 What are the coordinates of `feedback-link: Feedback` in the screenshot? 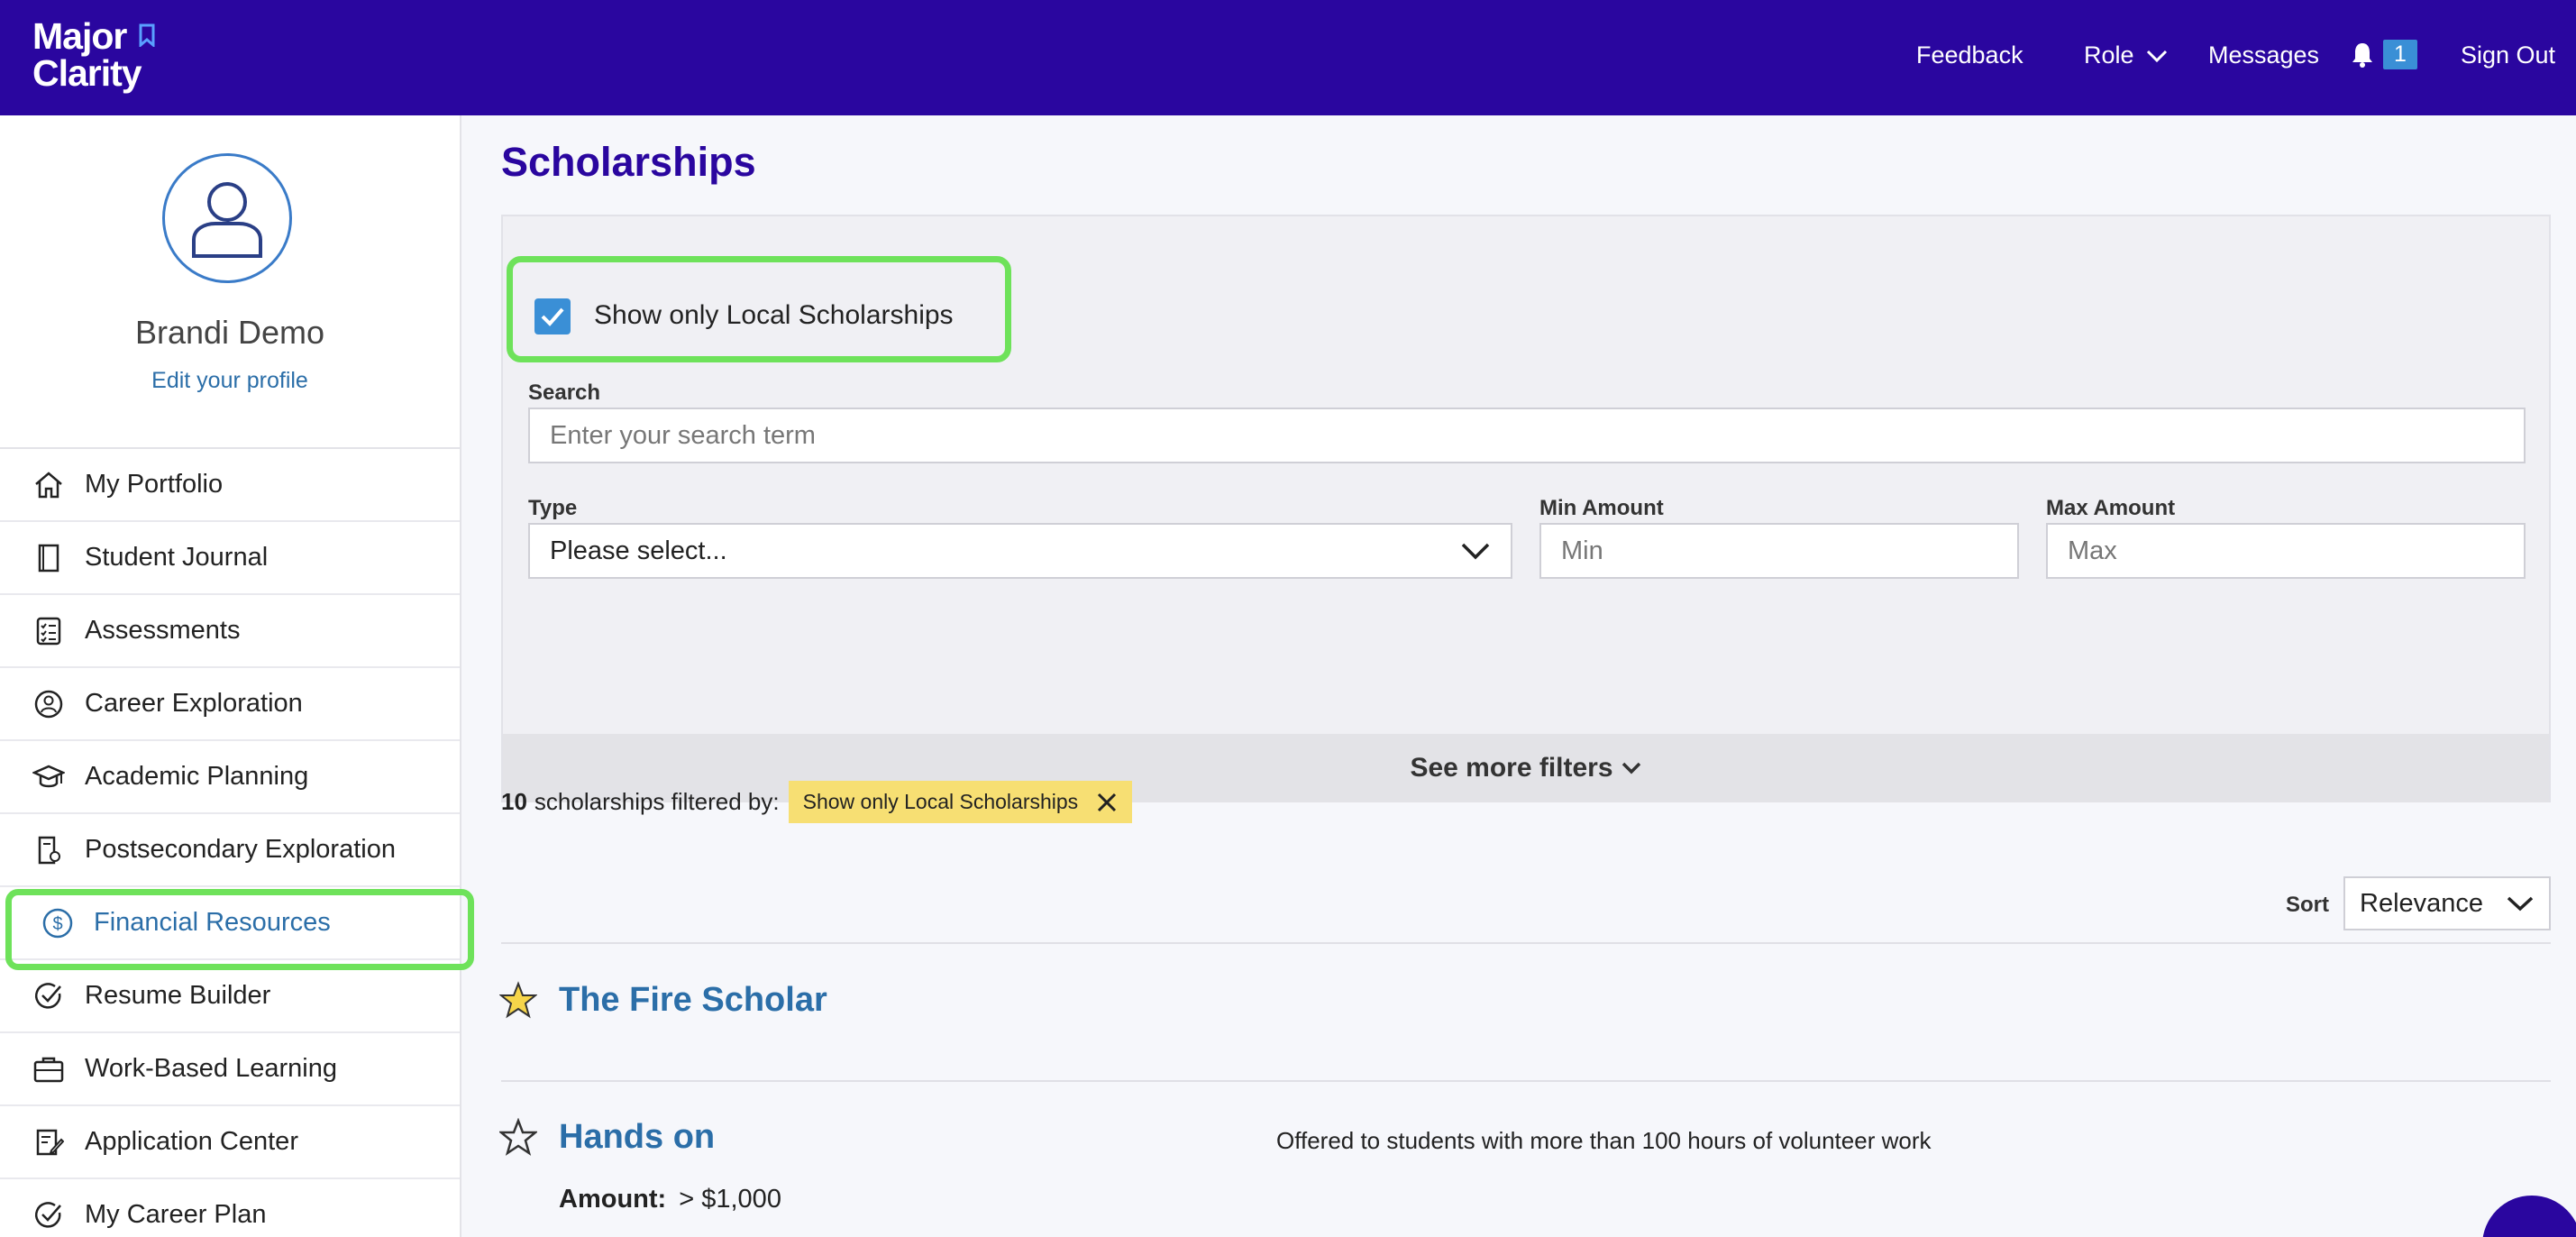 It's located at (1969, 55).